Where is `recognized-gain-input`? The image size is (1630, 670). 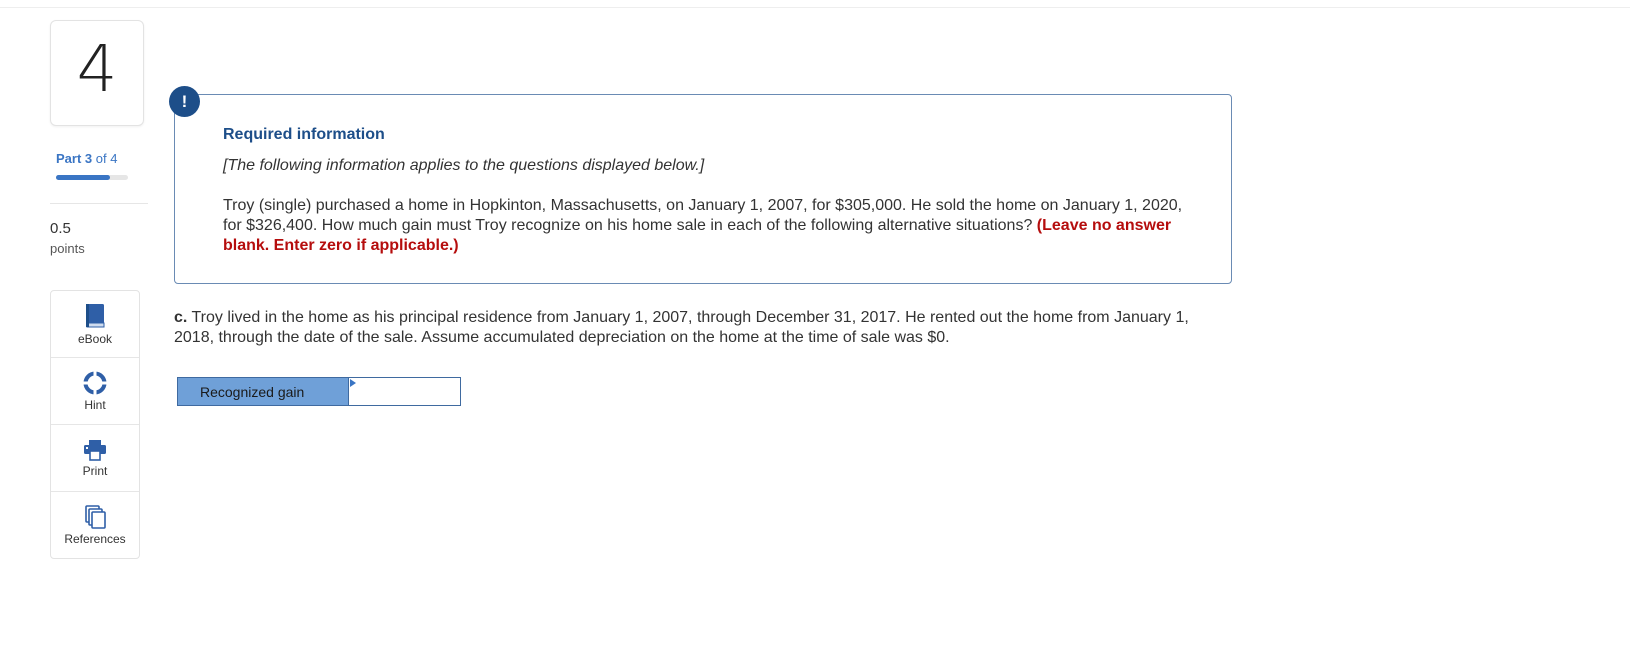
recognized-gain-input is located at coordinates (404, 391).